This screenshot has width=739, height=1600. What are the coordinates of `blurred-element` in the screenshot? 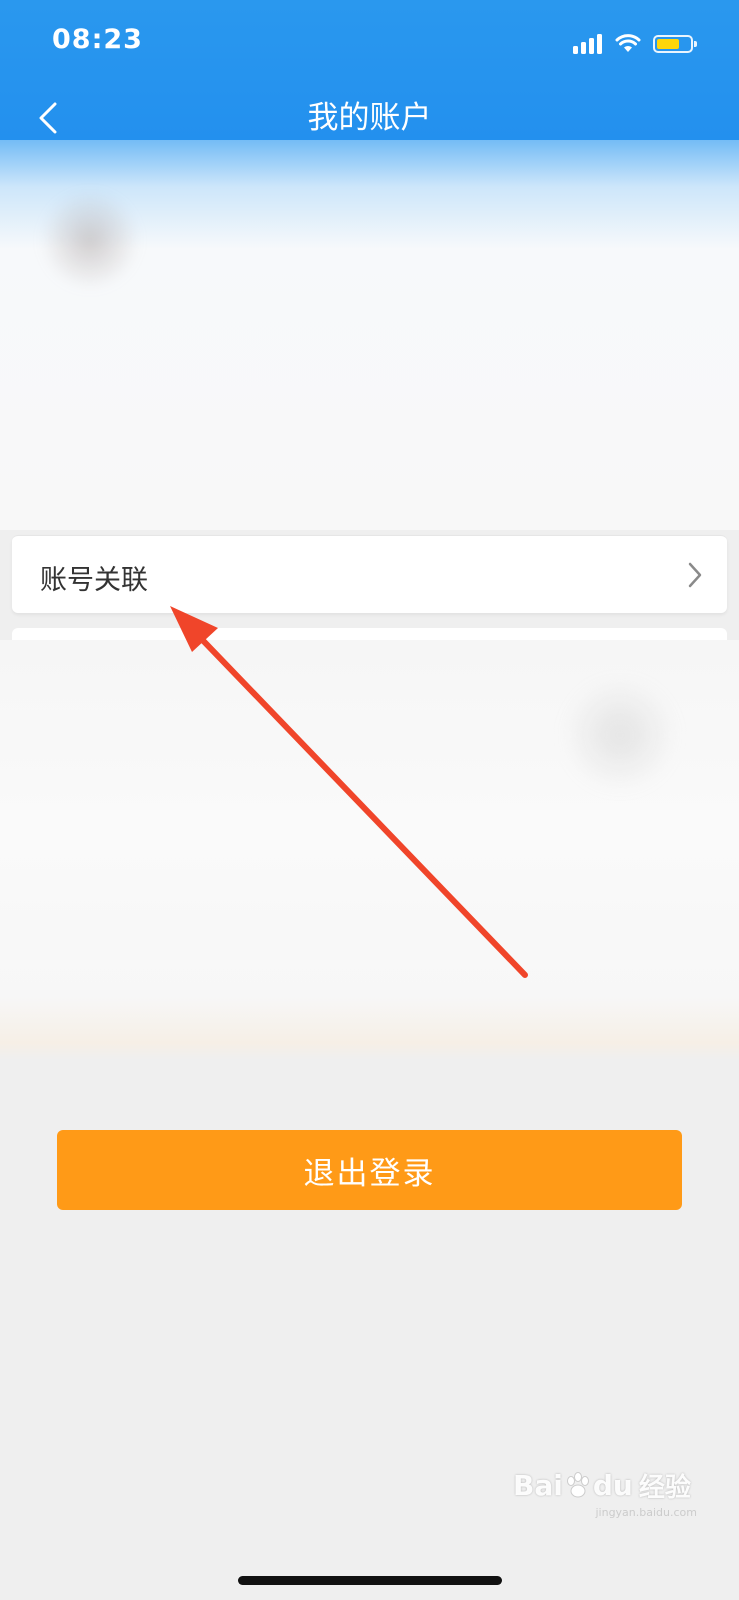 It's located at (620, 735).